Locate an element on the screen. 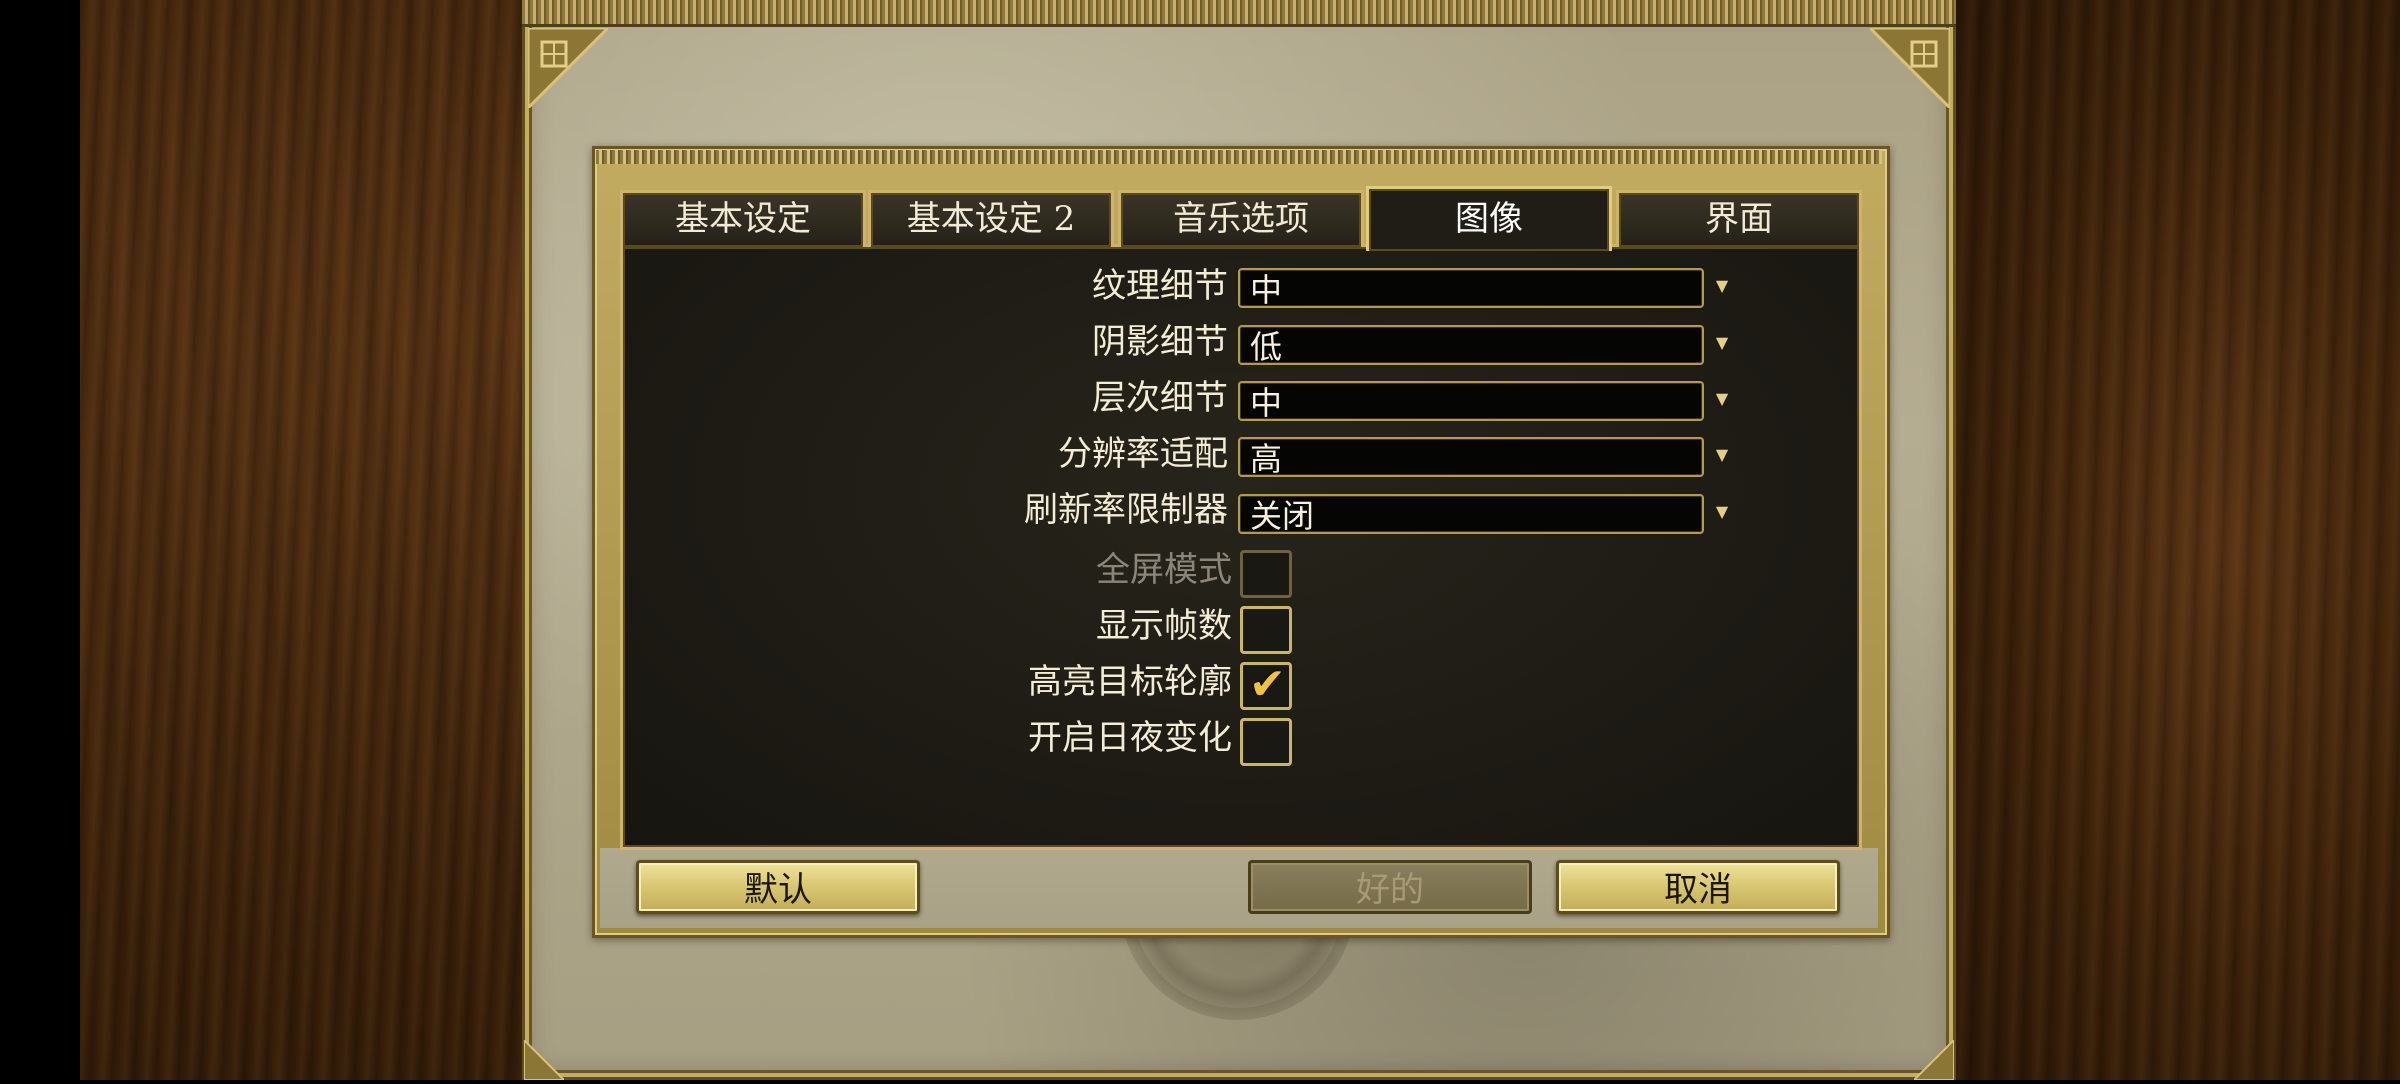 The height and width of the screenshot is (1084, 2400). show-fps-checkbox is located at coordinates (1266, 630).